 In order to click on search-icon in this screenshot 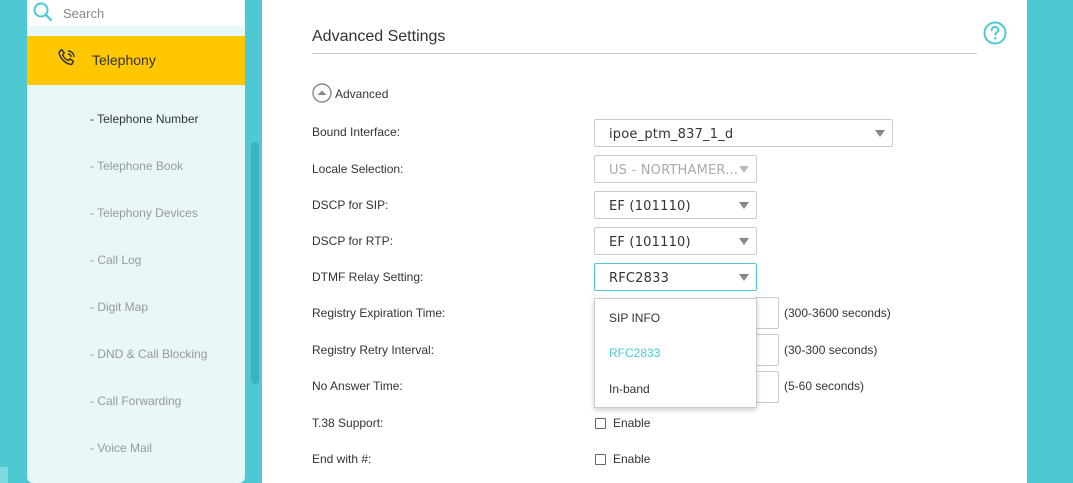, I will do `click(43, 12)`.